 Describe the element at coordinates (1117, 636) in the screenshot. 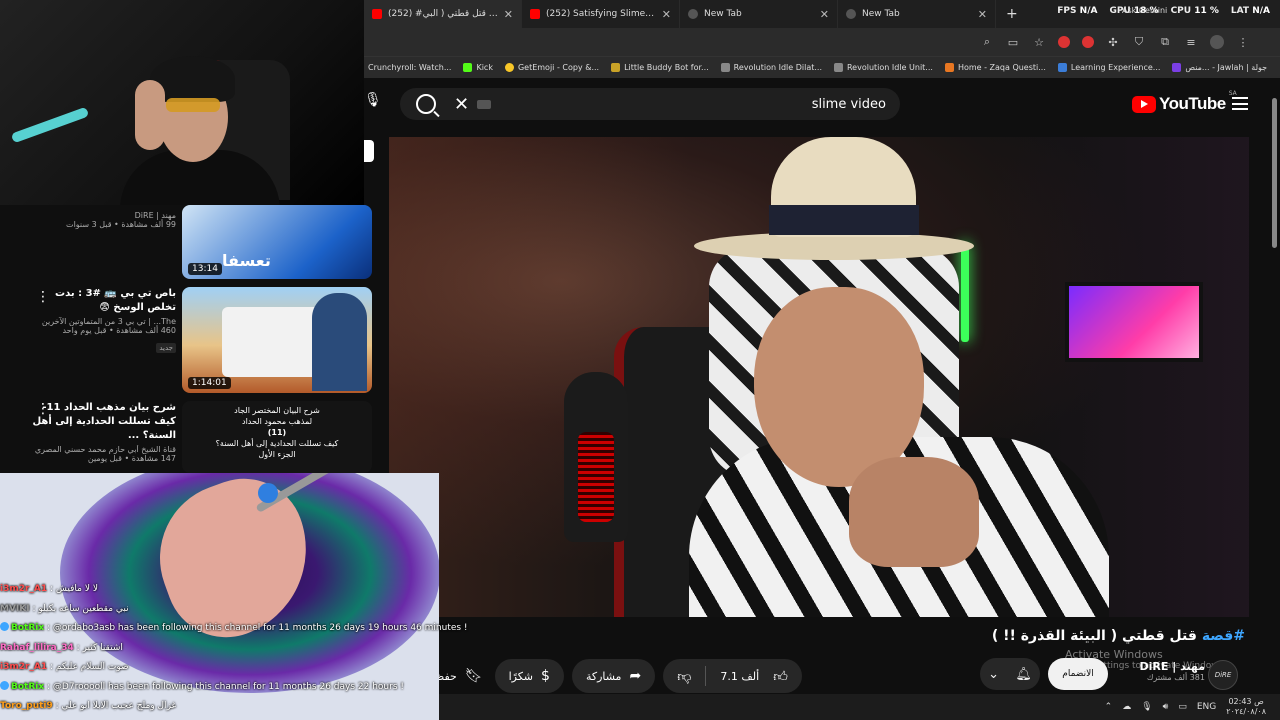

I see `video-title: #قصة قتل قطتي ( البيئة القذرة !! ) 1/2` at that location.